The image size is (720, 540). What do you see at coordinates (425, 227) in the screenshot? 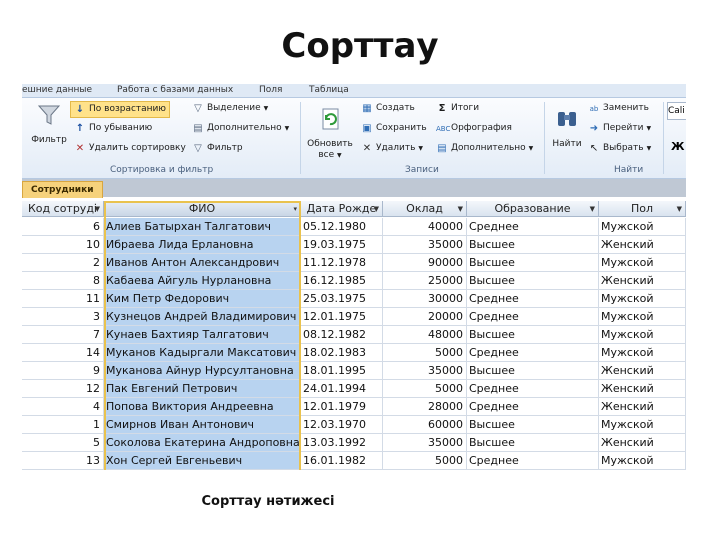
I see `cell-salary: 40000` at bounding box center [425, 227].